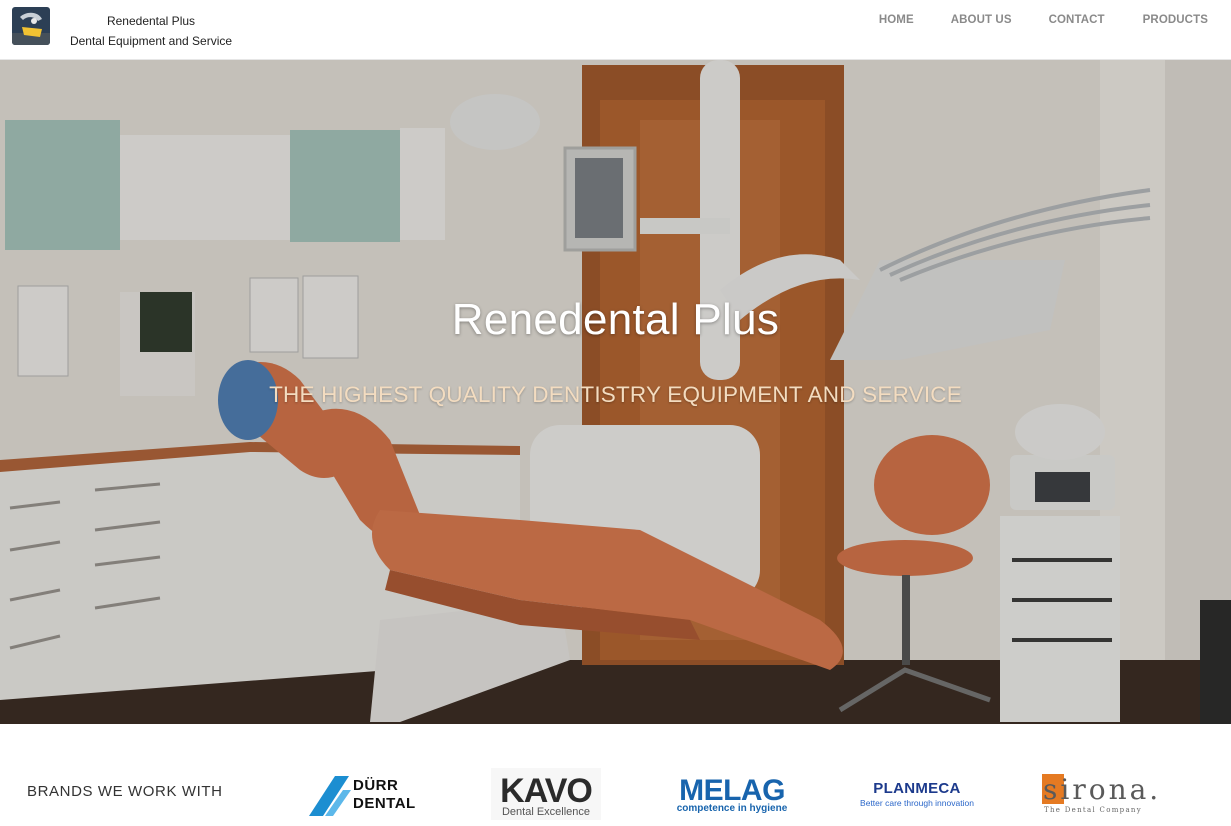 The width and height of the screenshot is (1231, 826). Describe the element at coordinates (981, 20) in the screenshot. I see `nav-about-us-link: ABOUT US` at that location.